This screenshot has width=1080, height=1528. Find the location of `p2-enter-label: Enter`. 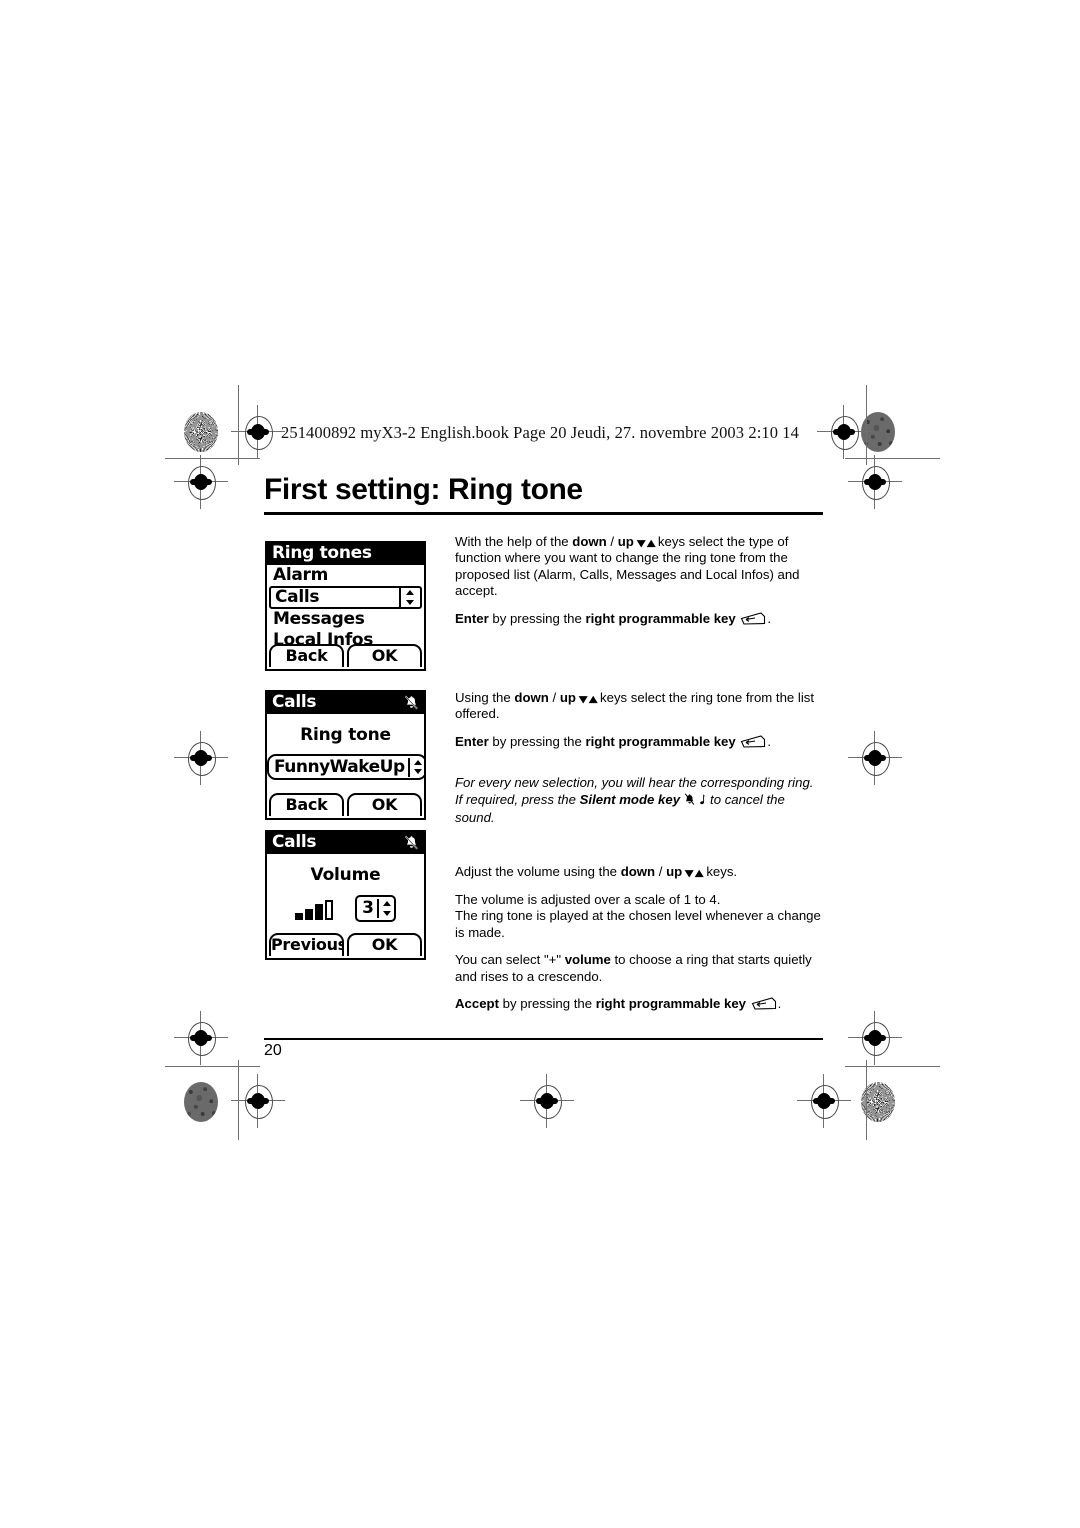

p2-enter-label: Enter is located at coordinates (472, 618).